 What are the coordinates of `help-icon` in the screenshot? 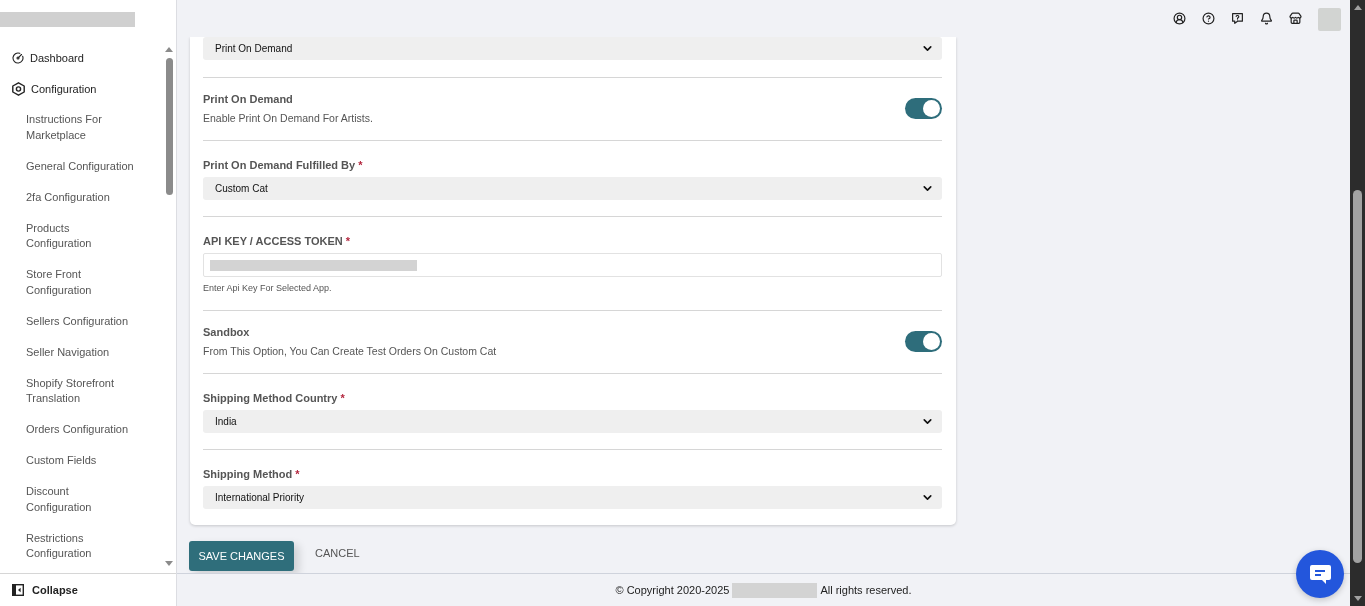 It's located at (1208, 18).